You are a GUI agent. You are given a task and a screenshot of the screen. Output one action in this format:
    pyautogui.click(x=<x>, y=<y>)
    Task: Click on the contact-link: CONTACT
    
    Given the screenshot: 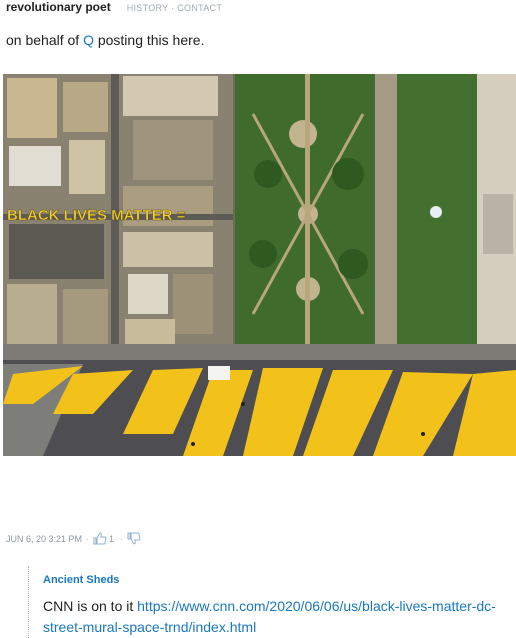 What is the action you would take?
    pyautogui.click(x=199, y=8)
    